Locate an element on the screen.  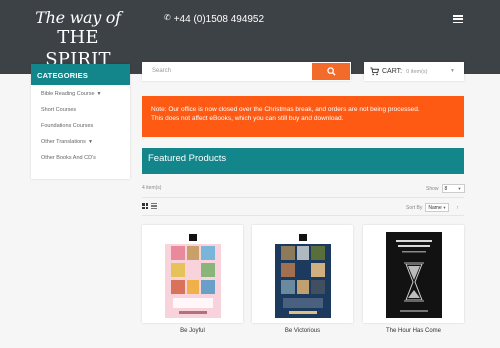
phone-number: ✆ +44 (0)1508 494952 is located at coordinates (214, 19).